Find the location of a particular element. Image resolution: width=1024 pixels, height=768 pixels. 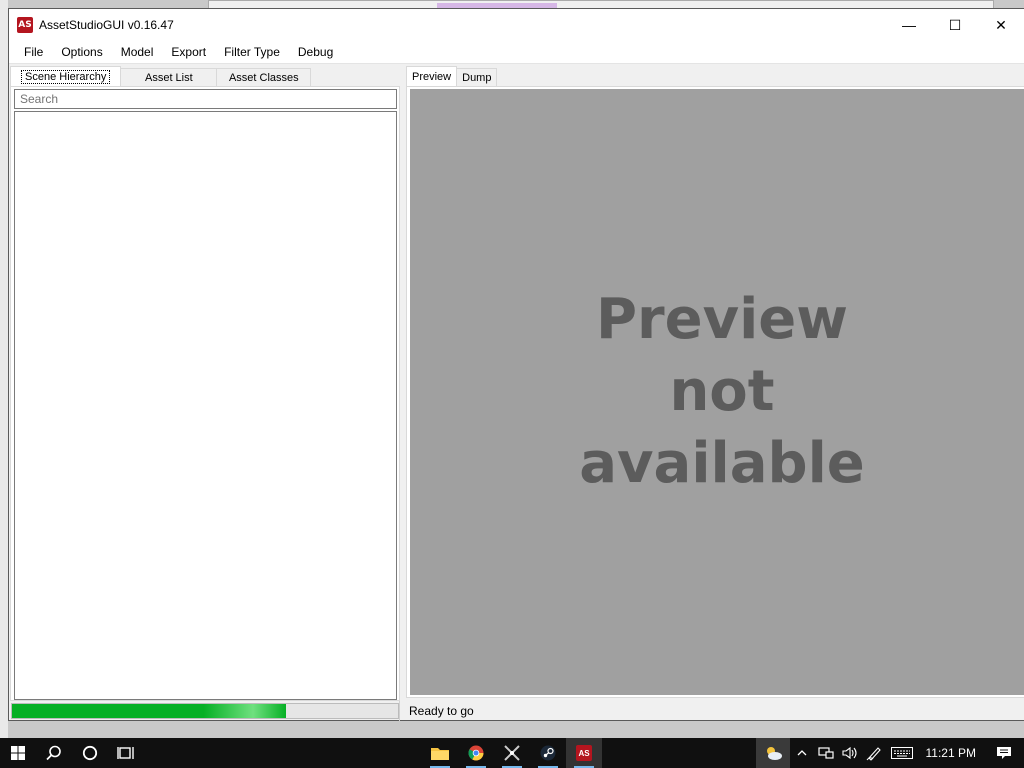

weather-icon is located at coordinates (772, 753).